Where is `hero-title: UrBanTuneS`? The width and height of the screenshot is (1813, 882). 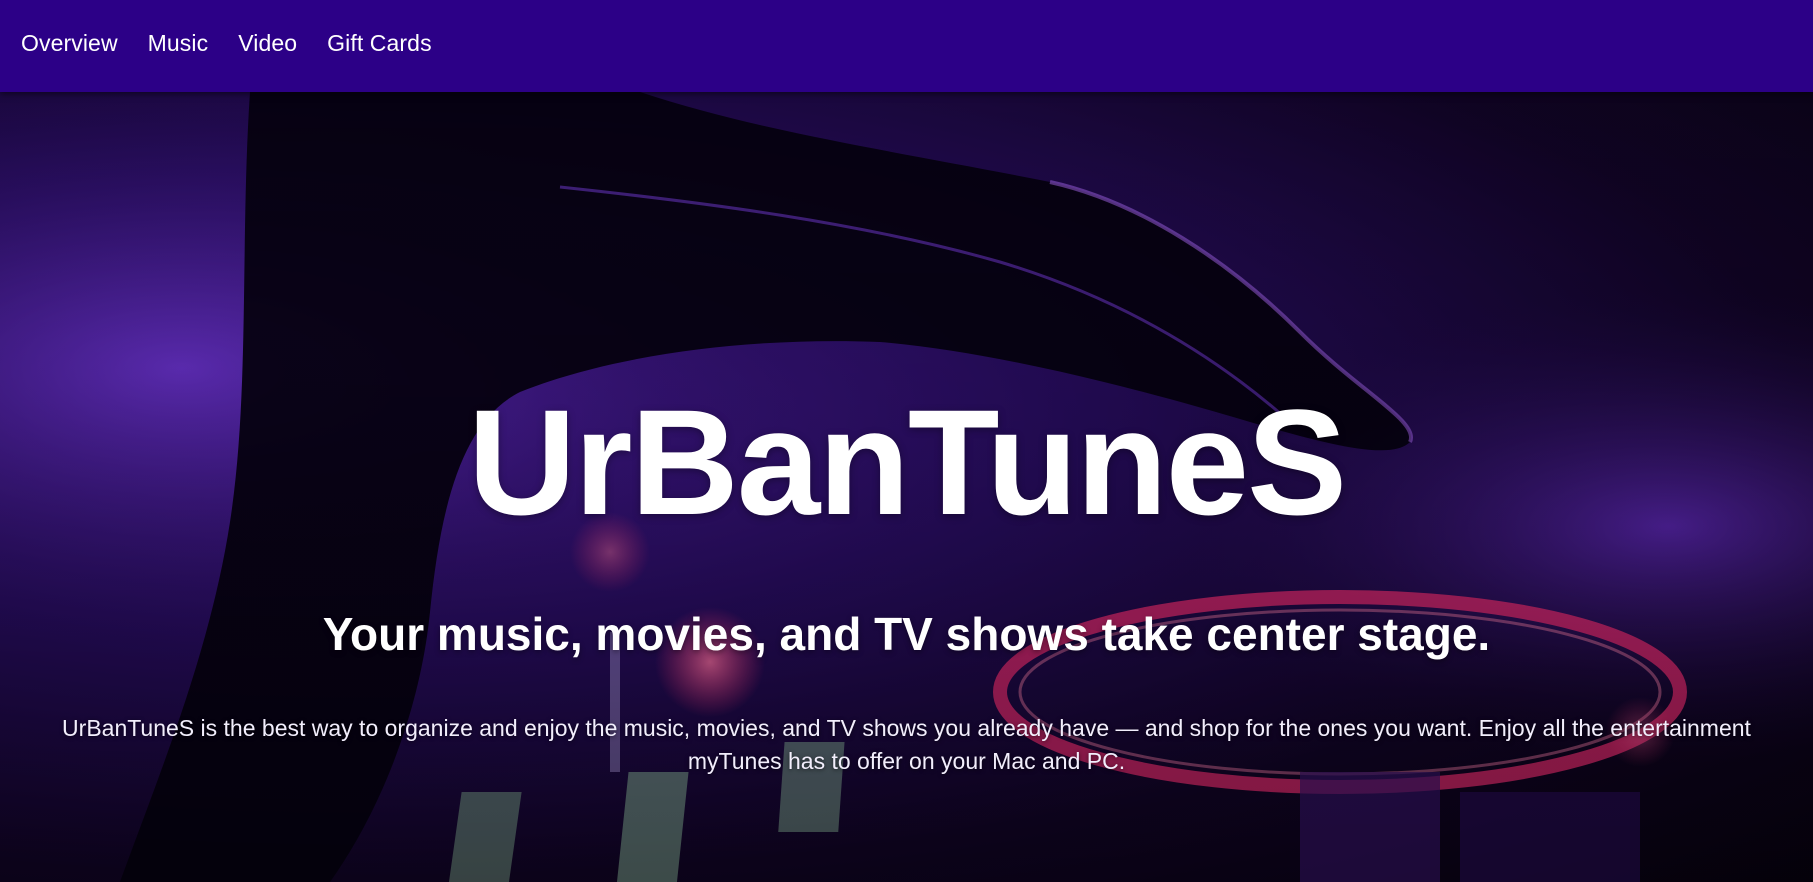
hero-title: UrBanTuneS is located at coordinates (907, 462).